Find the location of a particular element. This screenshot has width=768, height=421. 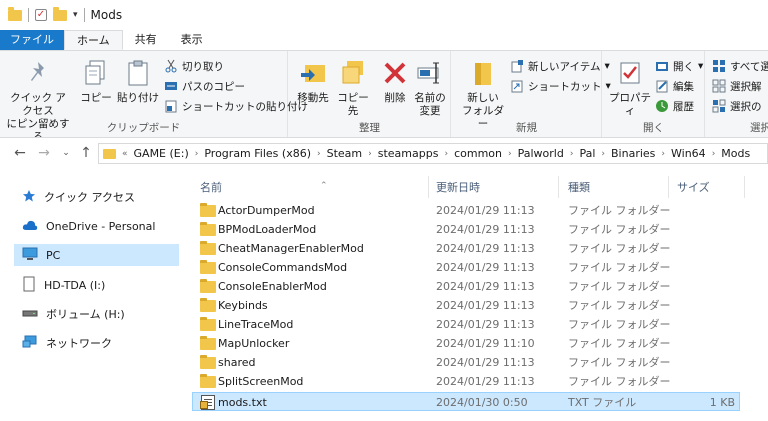

nav-item-onedrive: OneDrive - Personal is located at coordinates (96, 226).